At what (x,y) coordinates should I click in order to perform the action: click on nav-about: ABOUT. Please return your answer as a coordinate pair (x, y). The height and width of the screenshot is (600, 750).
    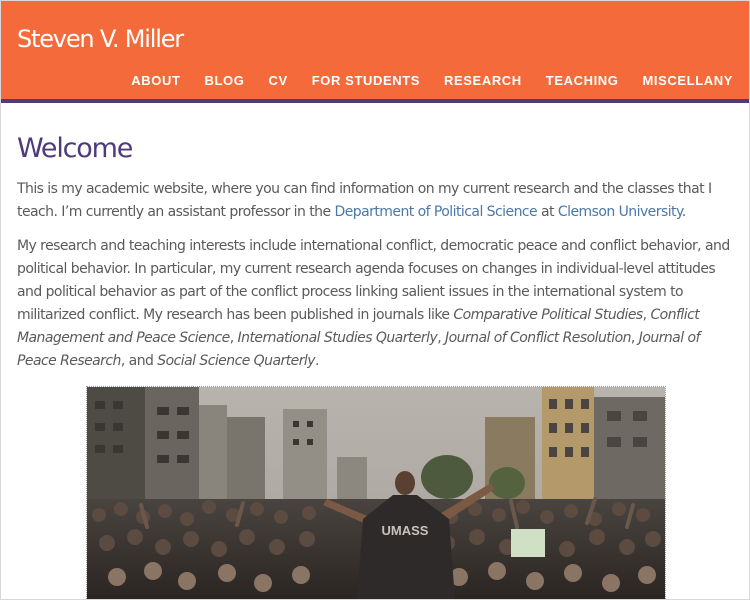
    Looking at the image, I should click on (155, 82).